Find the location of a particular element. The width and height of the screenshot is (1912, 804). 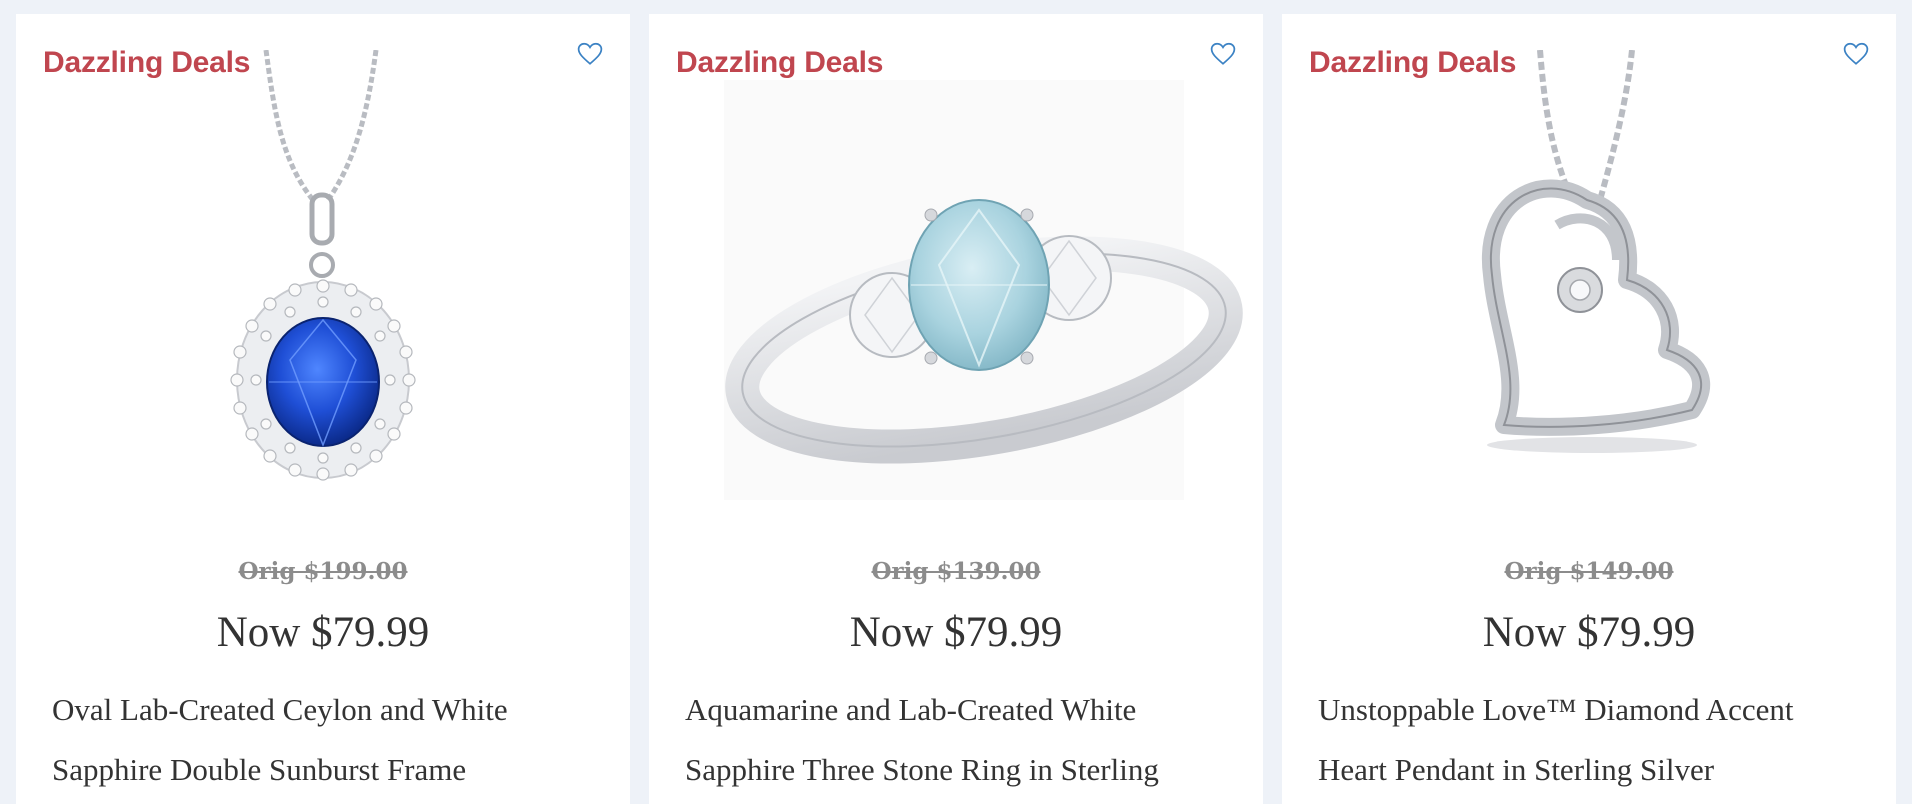

heart-pendant-image is located at coordinates (1596, 251).